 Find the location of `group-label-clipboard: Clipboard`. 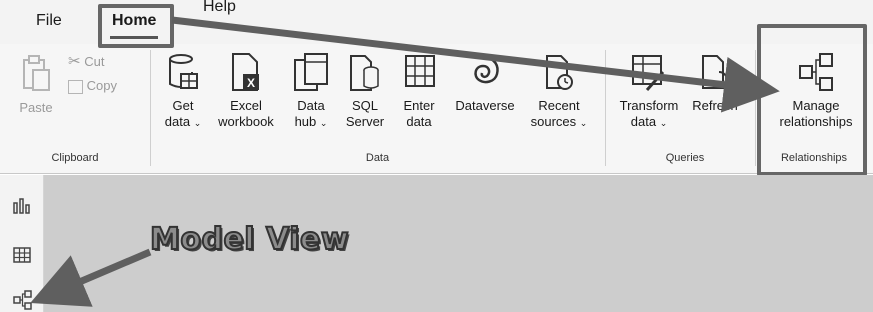

group-label-clipboard: Clipboard is located at coordinates (75, 158).